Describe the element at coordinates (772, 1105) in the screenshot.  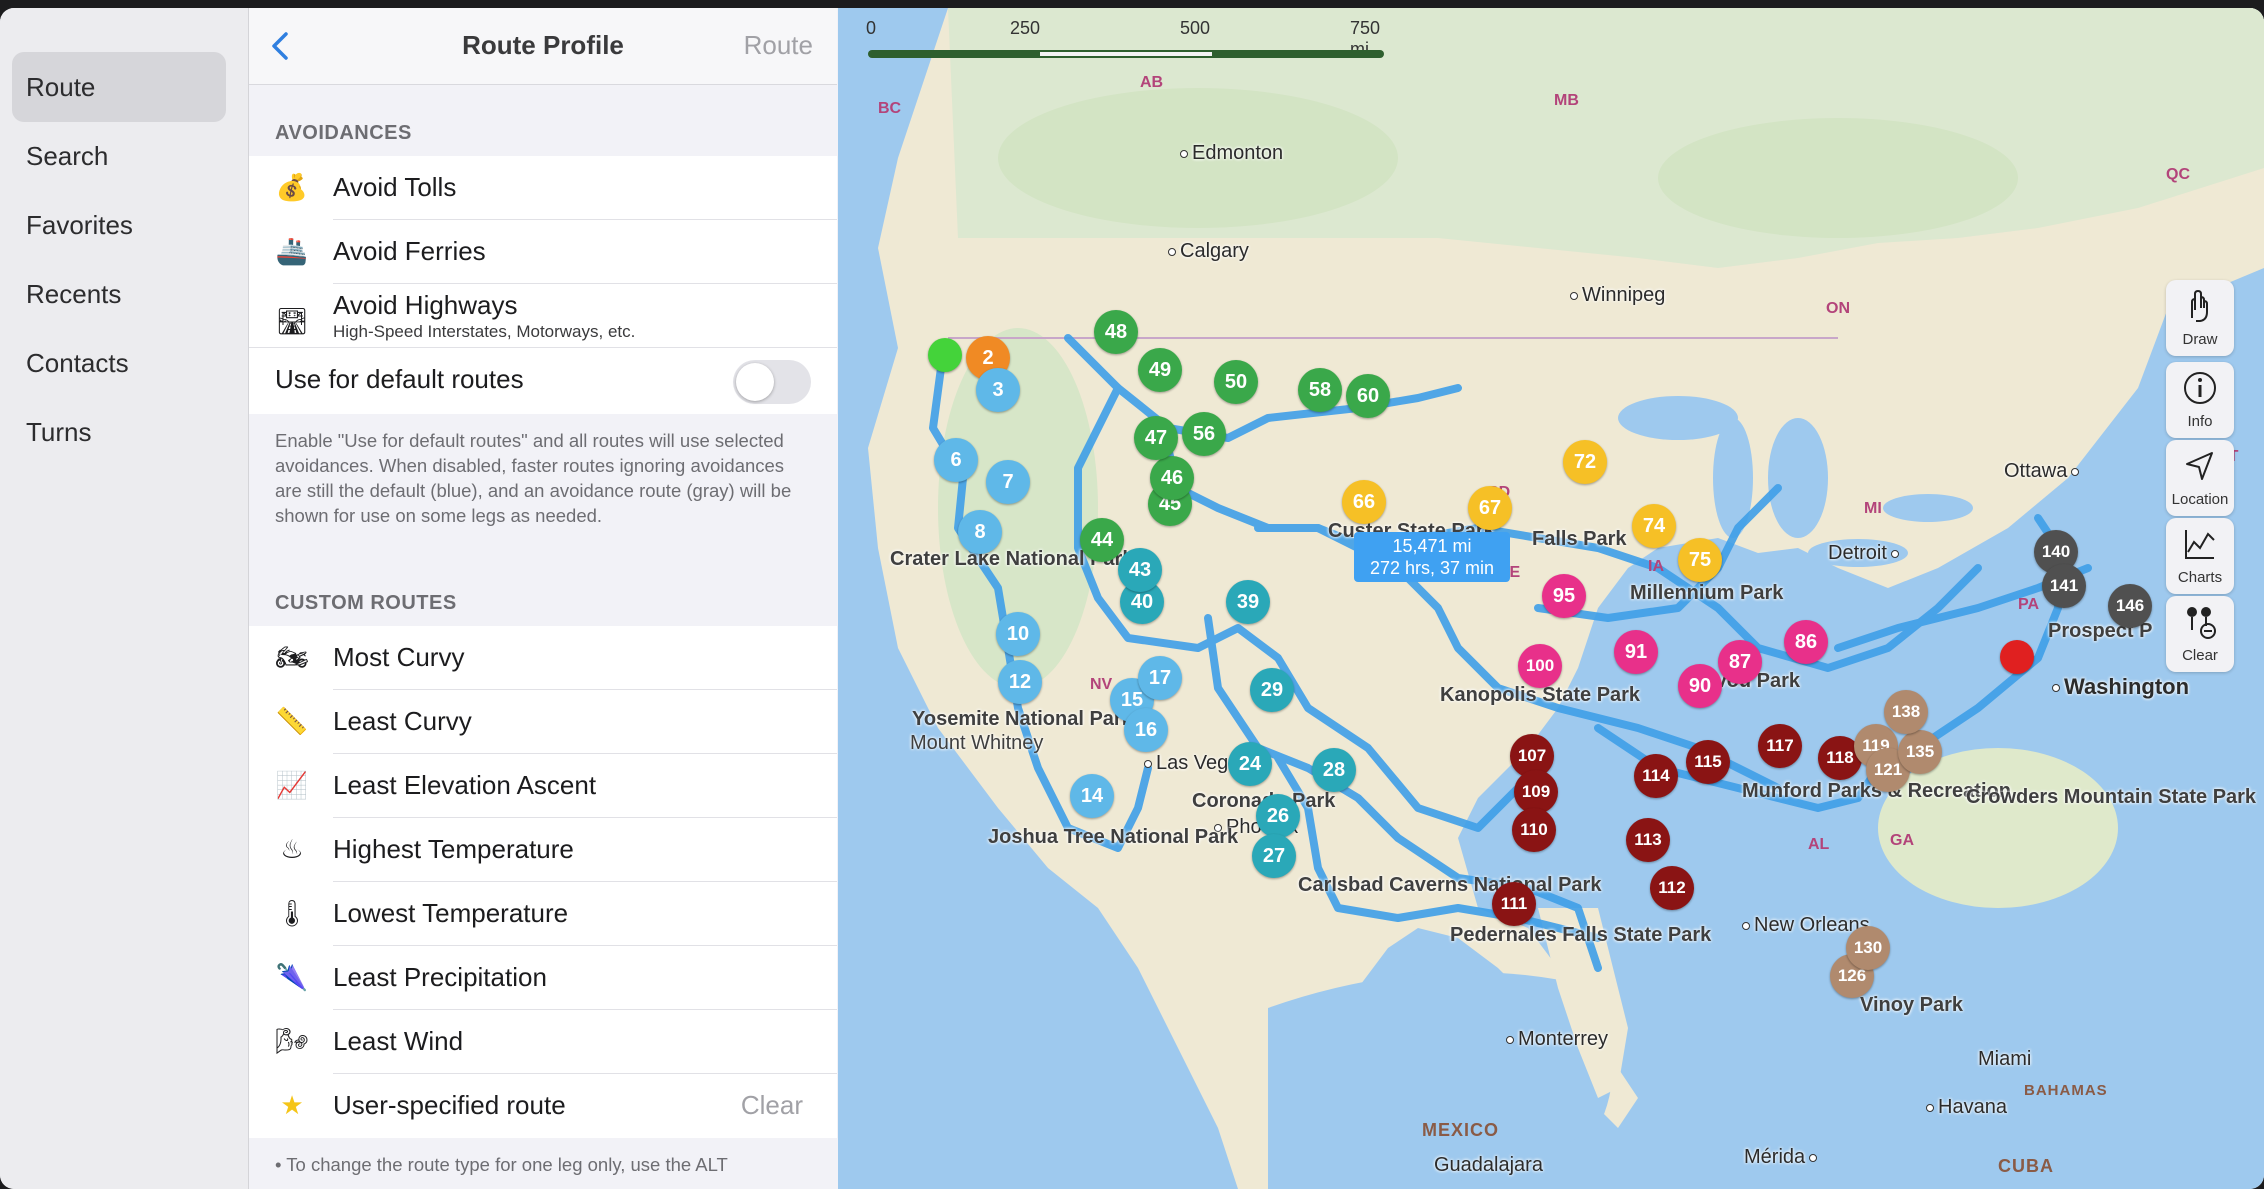
I see `clear-user-route-button: Clear` at that location.